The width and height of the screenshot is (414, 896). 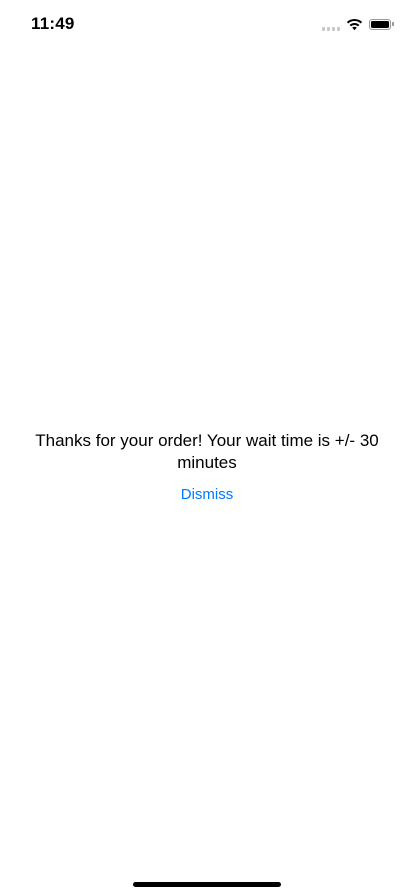 What do you see at coordinates (53, 23) in the screenshot?
I see `status-time: 11:49` at bounding box center [53, 23].